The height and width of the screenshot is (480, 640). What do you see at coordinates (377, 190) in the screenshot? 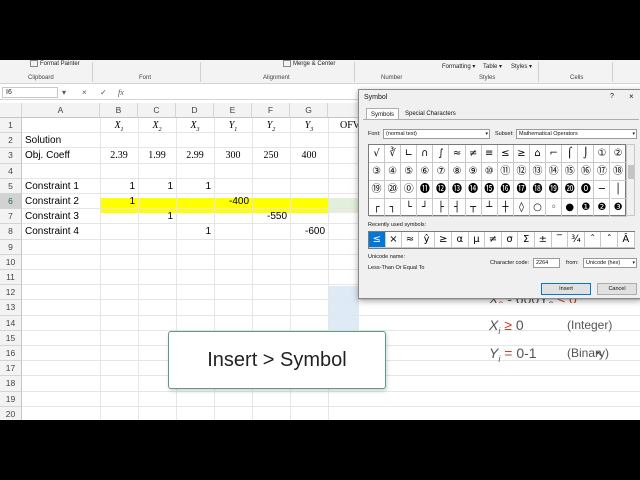
I see `symbol-cell: ⑲` at bounding box center [377, 190].